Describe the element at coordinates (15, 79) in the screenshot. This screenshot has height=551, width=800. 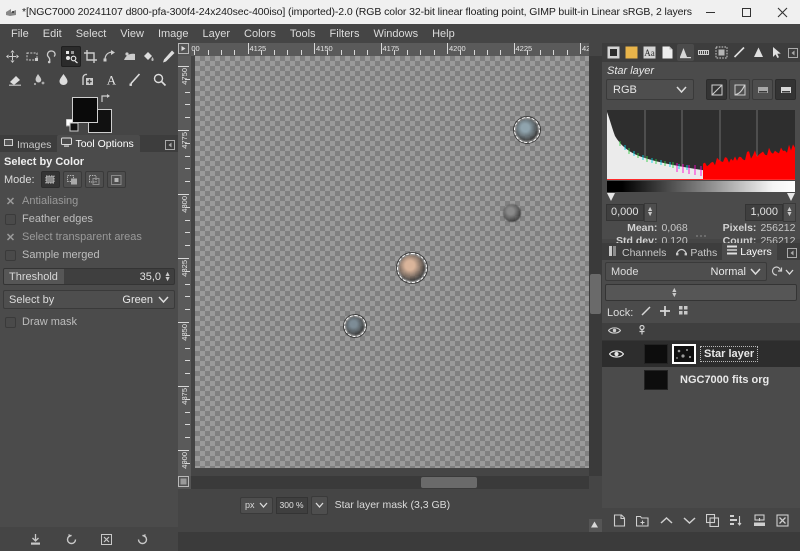
I see `eraser-tool` at that location.